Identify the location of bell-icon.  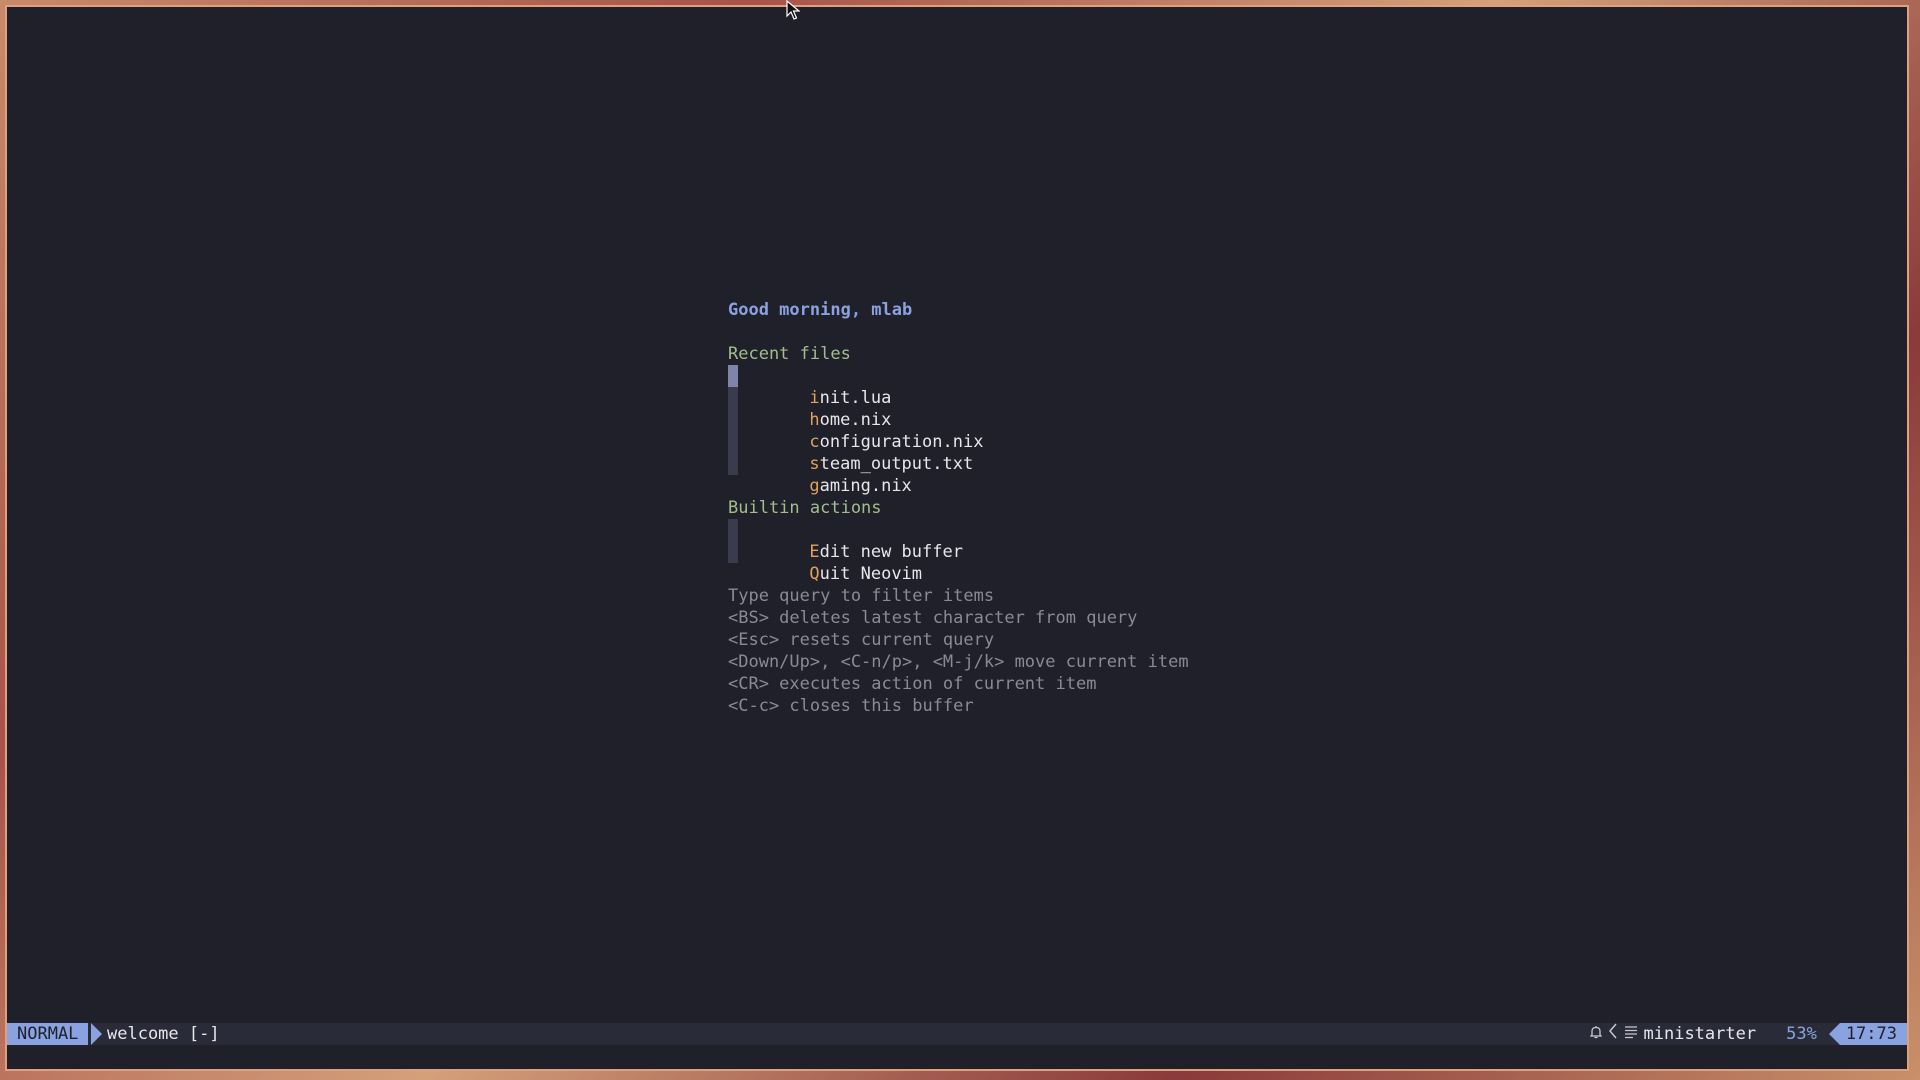
(1595, 1034).